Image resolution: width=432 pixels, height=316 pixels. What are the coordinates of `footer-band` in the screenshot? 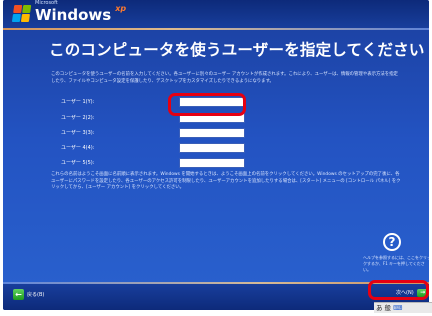 It's located at (216, 297).